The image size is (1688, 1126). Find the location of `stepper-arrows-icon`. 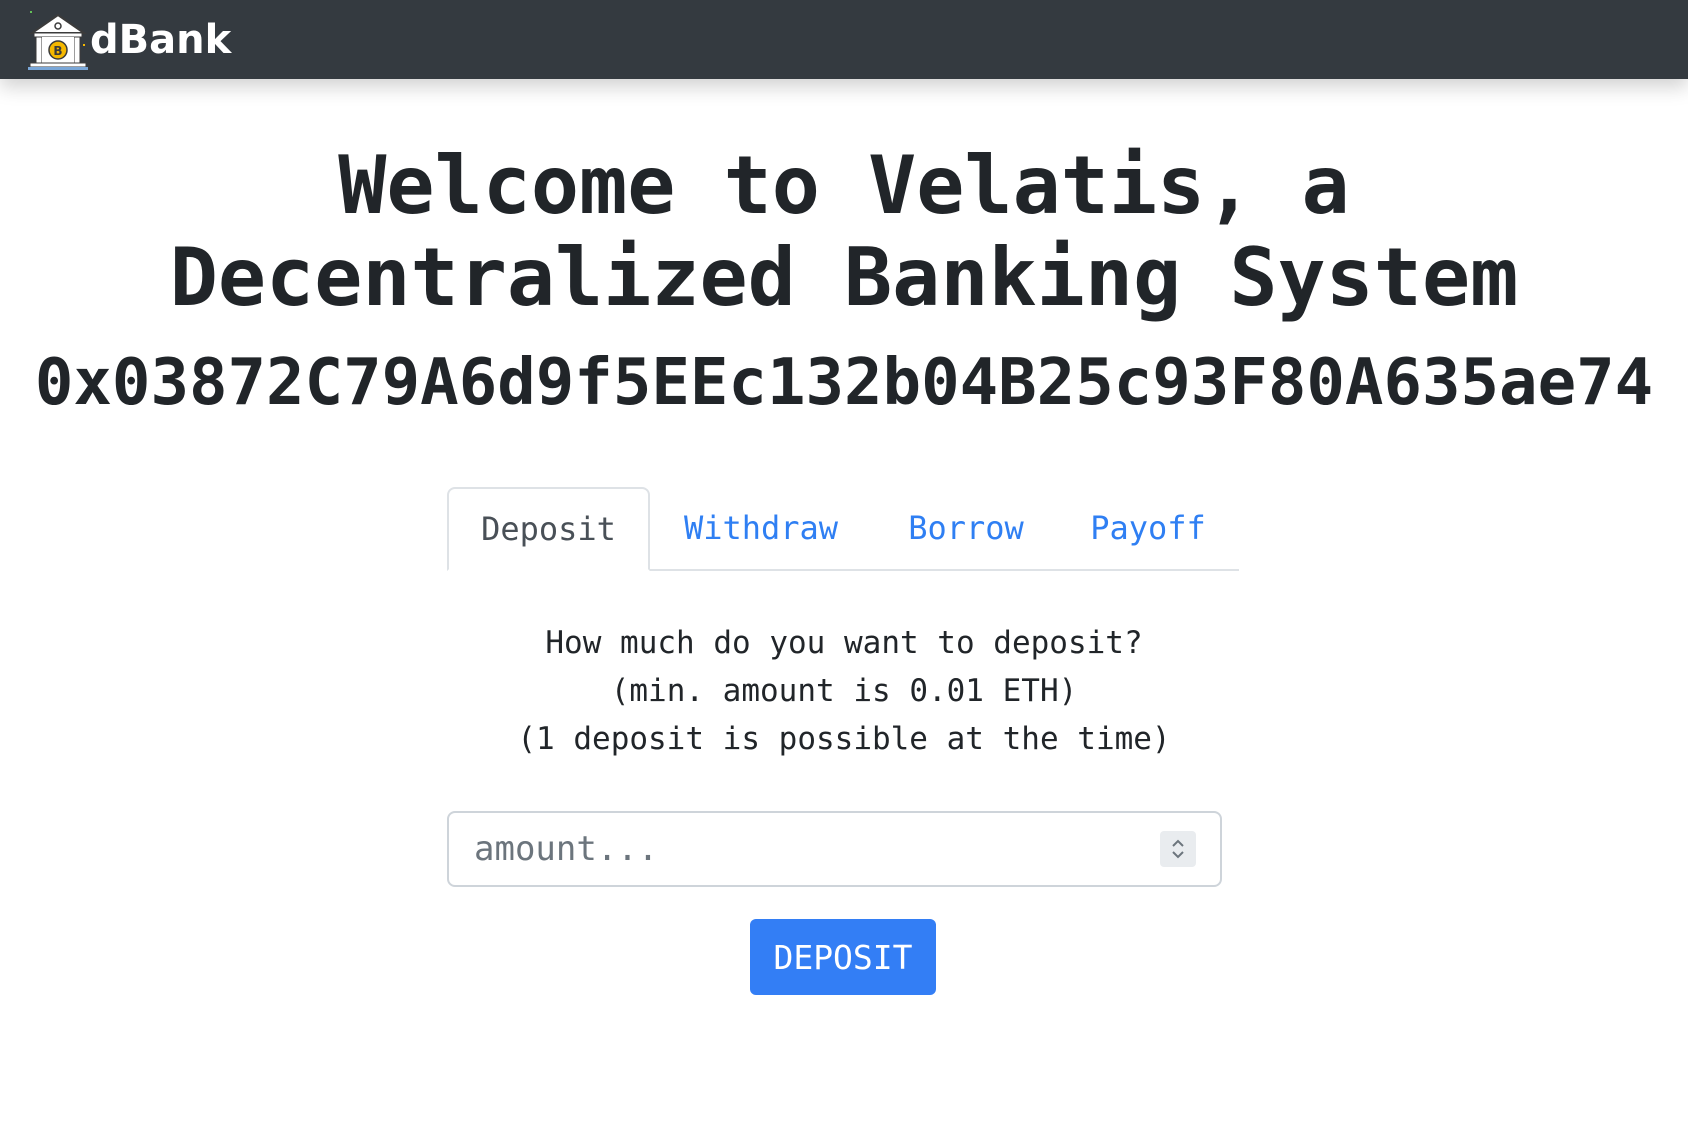

stepper-arrows-icon is located at coordinates (1178, 849).